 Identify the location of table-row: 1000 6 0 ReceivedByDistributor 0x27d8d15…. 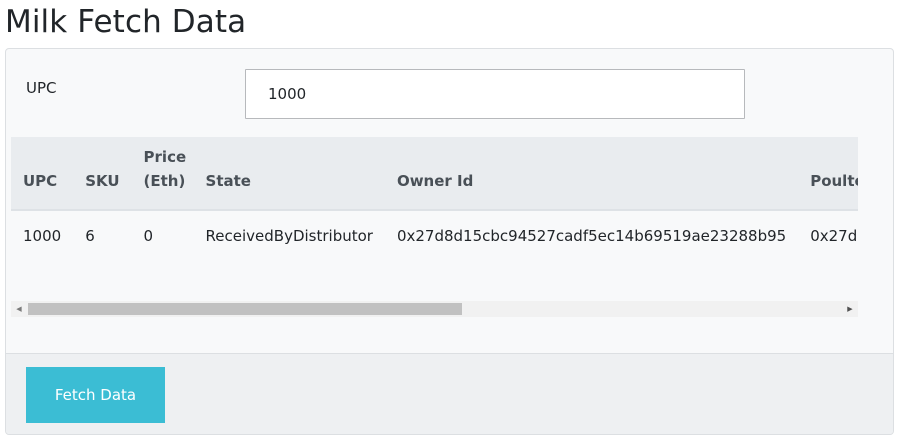
(434, 235).